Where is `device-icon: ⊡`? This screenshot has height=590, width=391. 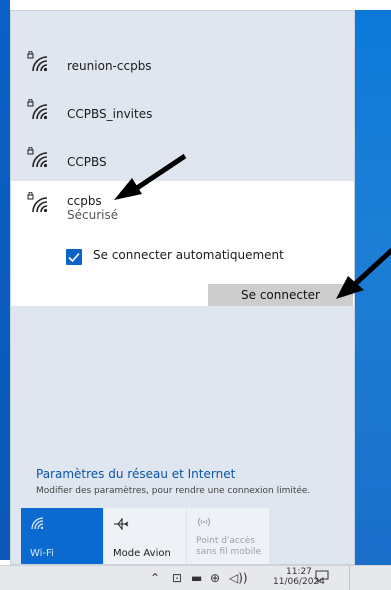 device-icon: ⊡ is located at coordinates (177, 578).